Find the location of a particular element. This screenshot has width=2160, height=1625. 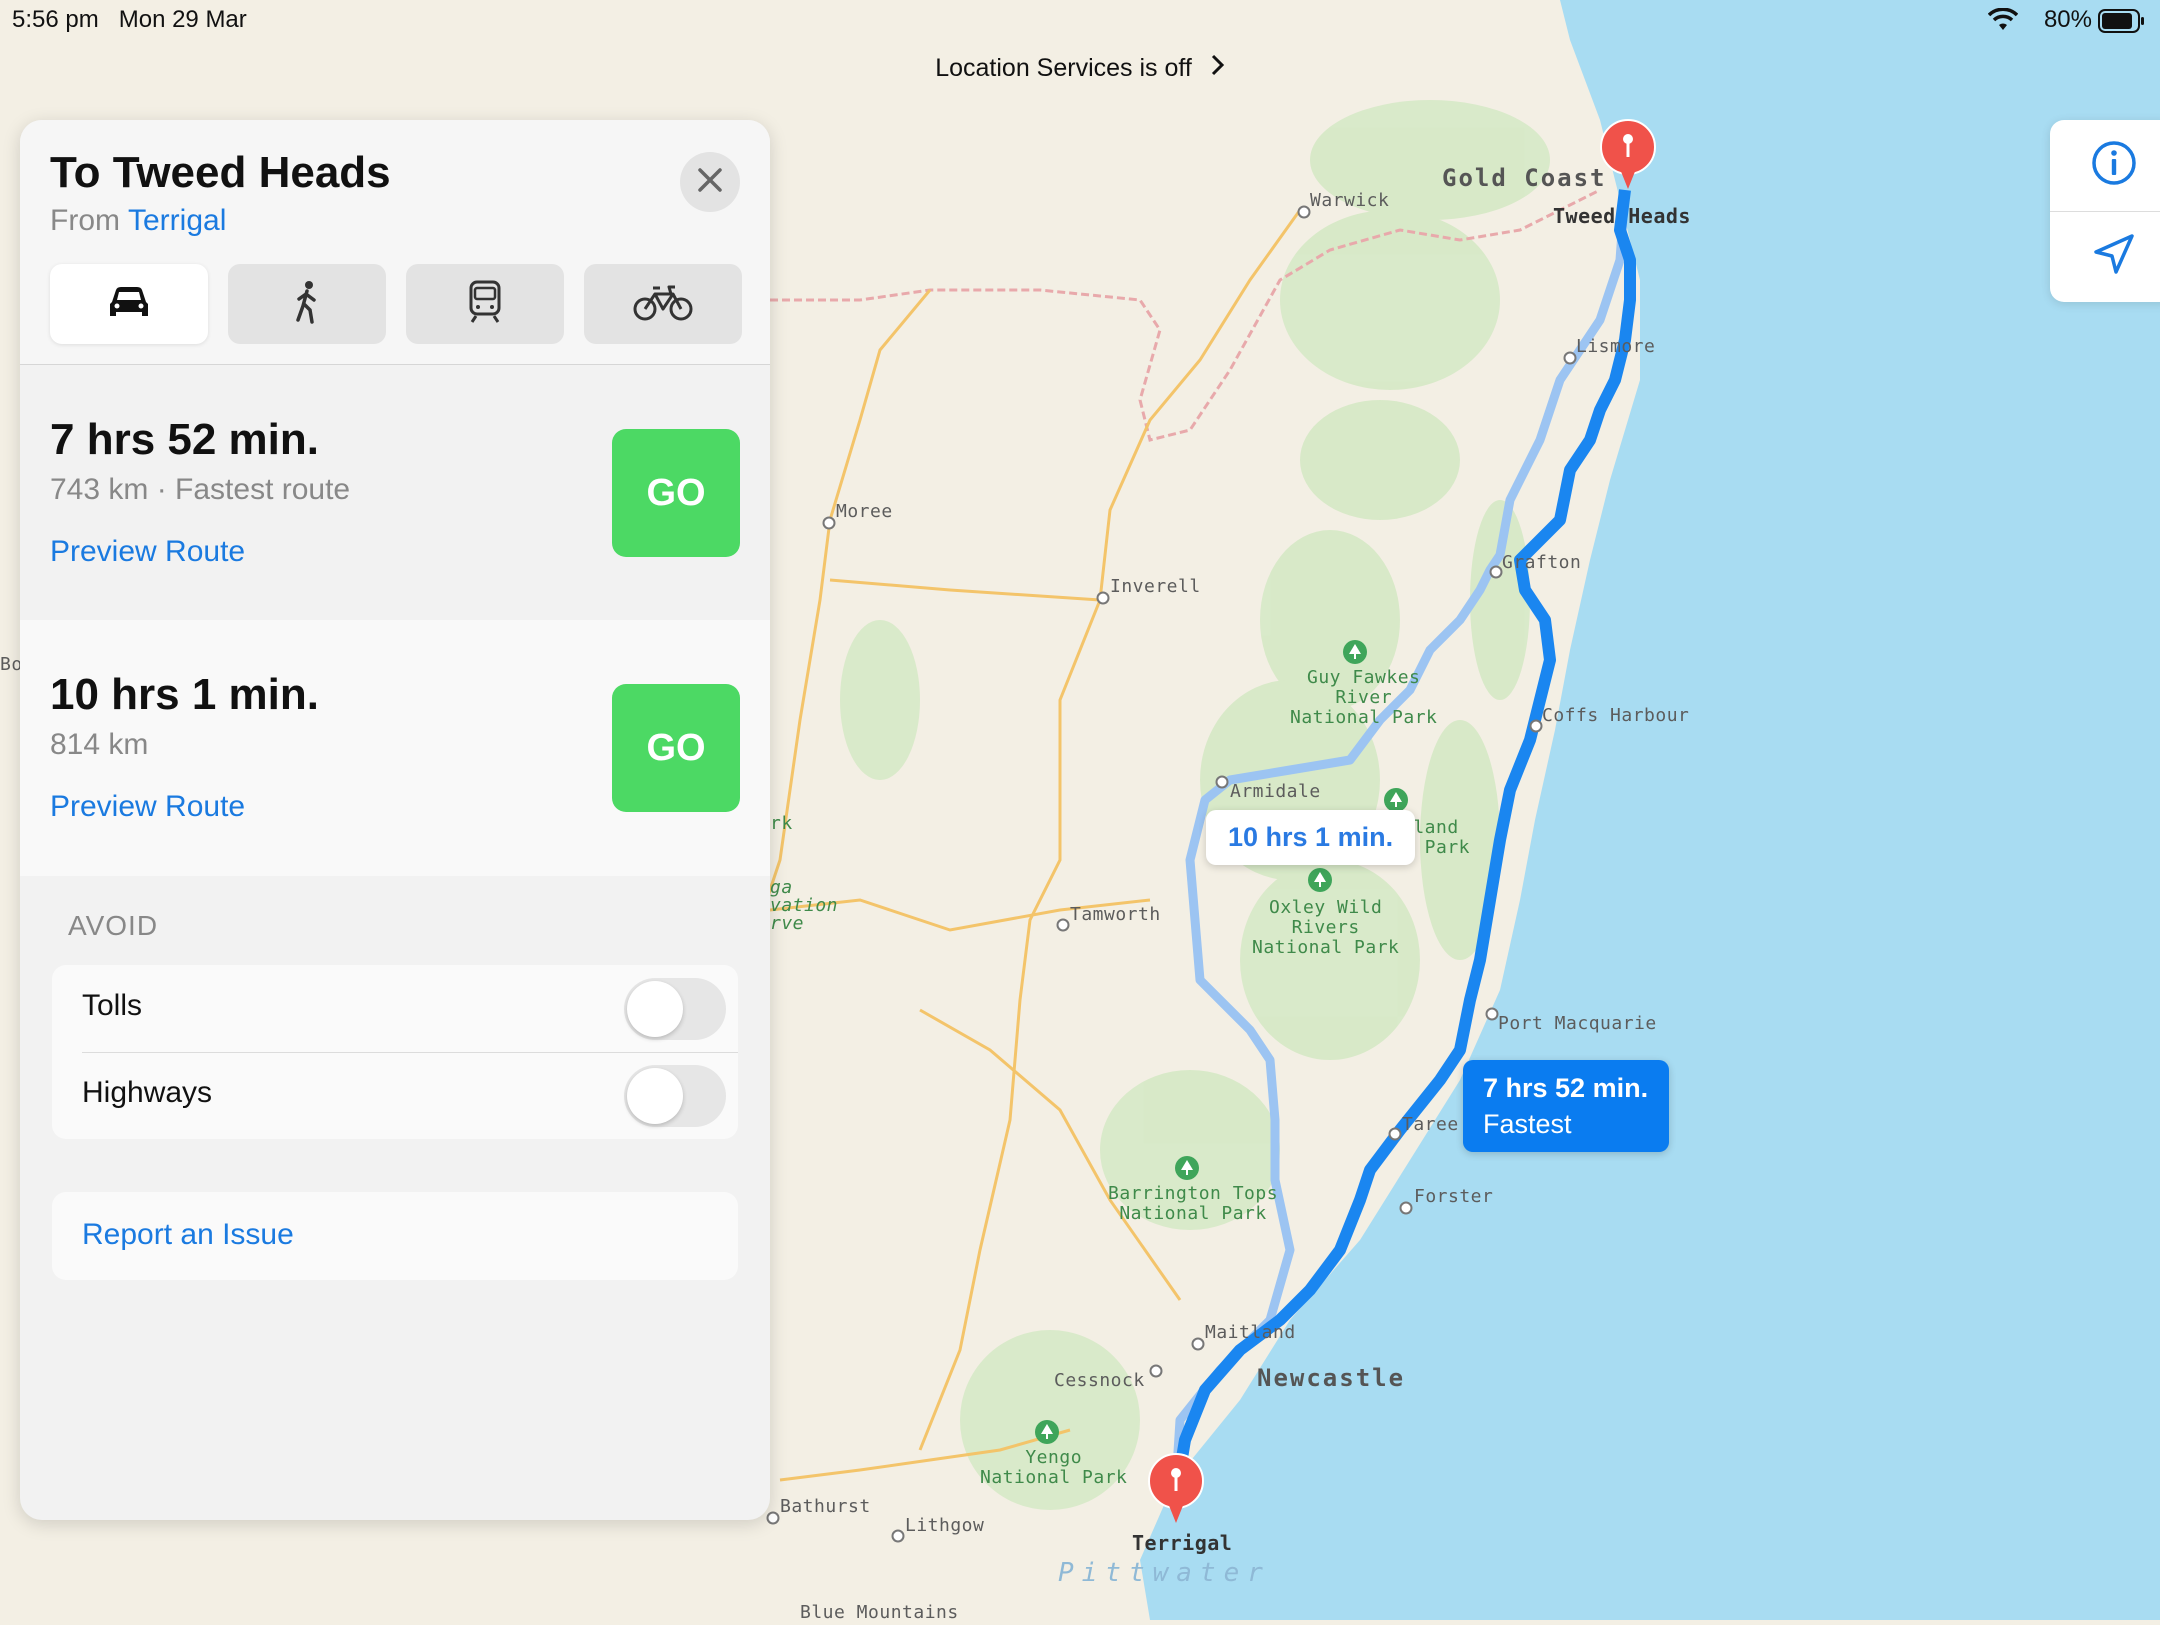

mode-drive-button is located at coordinates (129, 304).